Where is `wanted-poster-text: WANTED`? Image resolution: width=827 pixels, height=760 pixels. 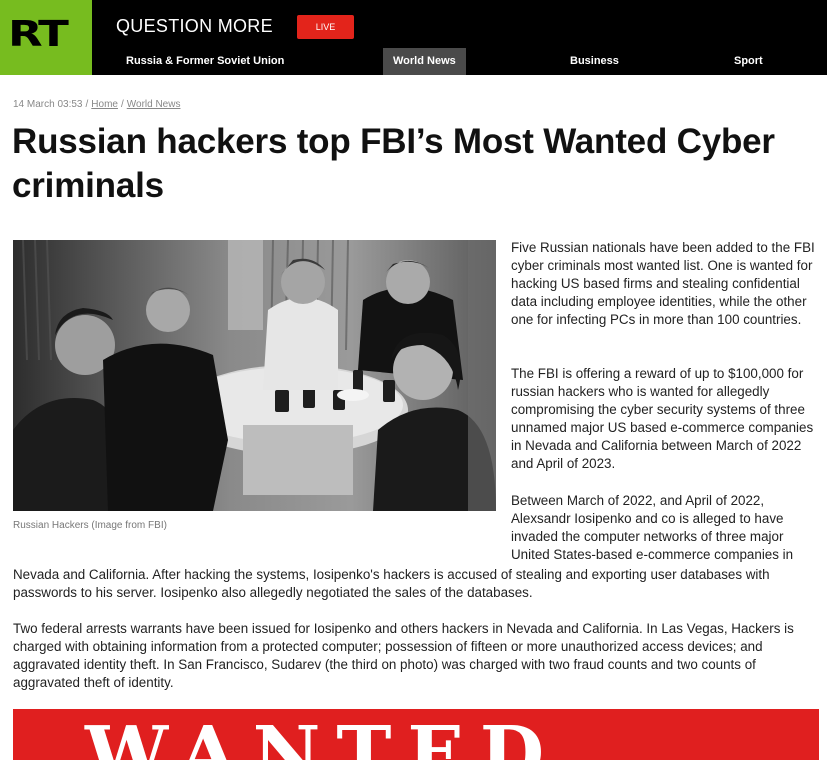 wanted-poster-text: WANTED is located at coordinates (323, 735).